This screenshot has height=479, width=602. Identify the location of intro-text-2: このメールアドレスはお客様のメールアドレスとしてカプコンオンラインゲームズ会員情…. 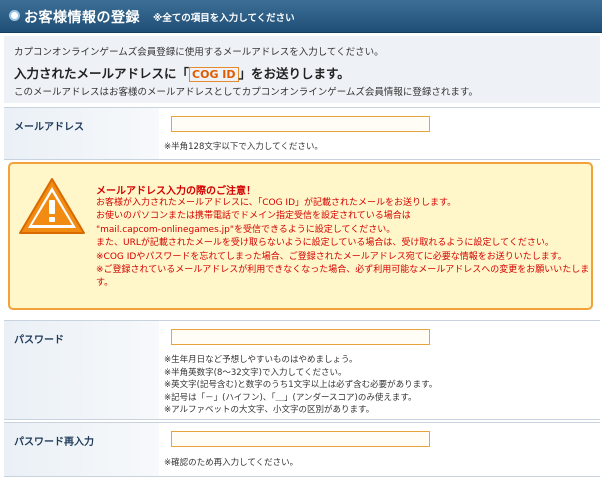
(246, 92).